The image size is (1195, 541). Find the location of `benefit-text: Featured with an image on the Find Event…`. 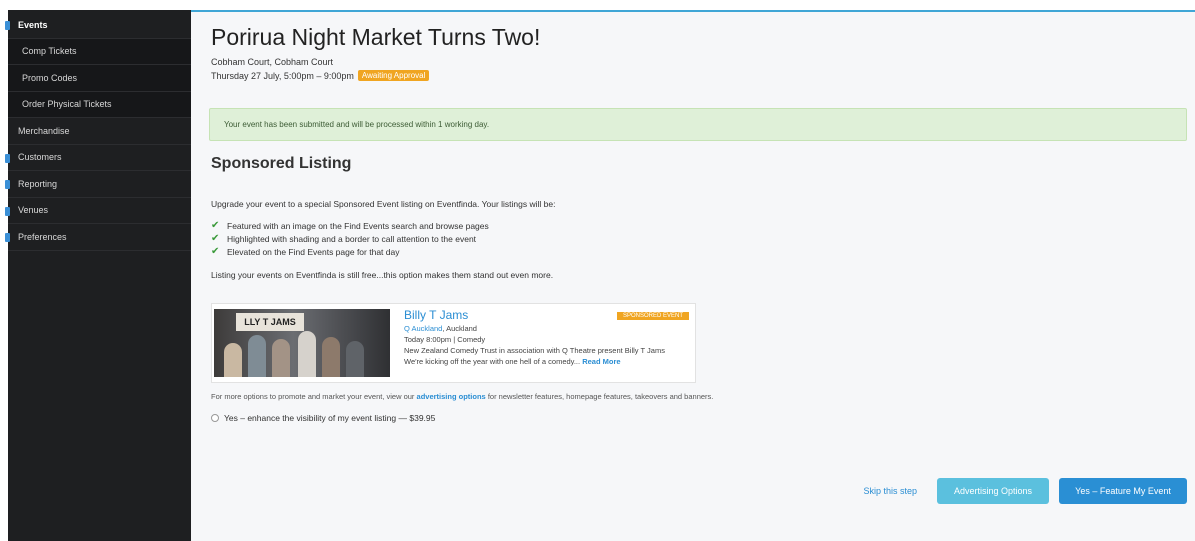

benefit-text: Featured with an image on the Find Event… is located at coordinates (358, 225).